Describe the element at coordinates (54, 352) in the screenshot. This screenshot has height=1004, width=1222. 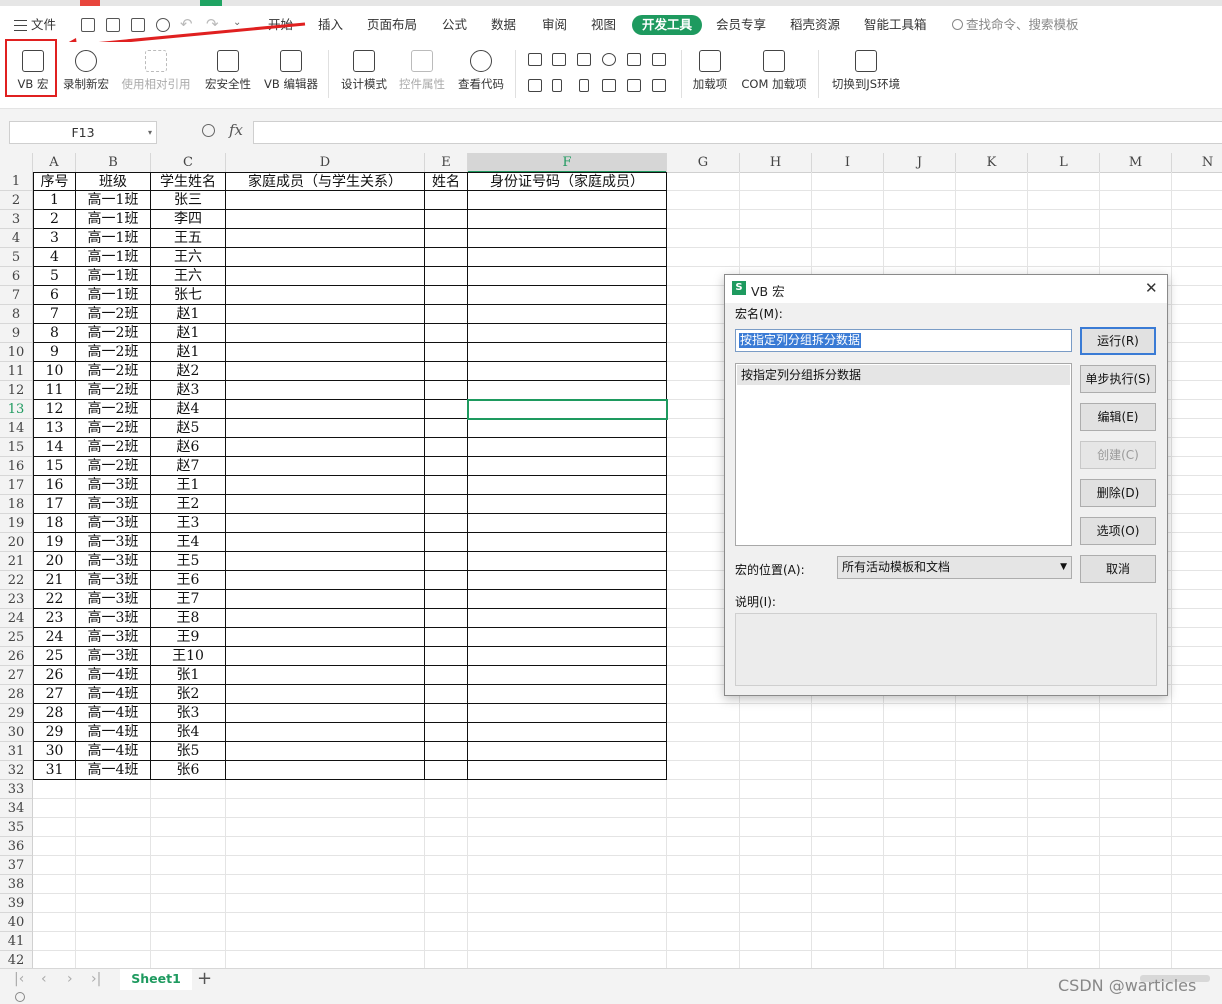
I see `data-cell: 9` at that location.